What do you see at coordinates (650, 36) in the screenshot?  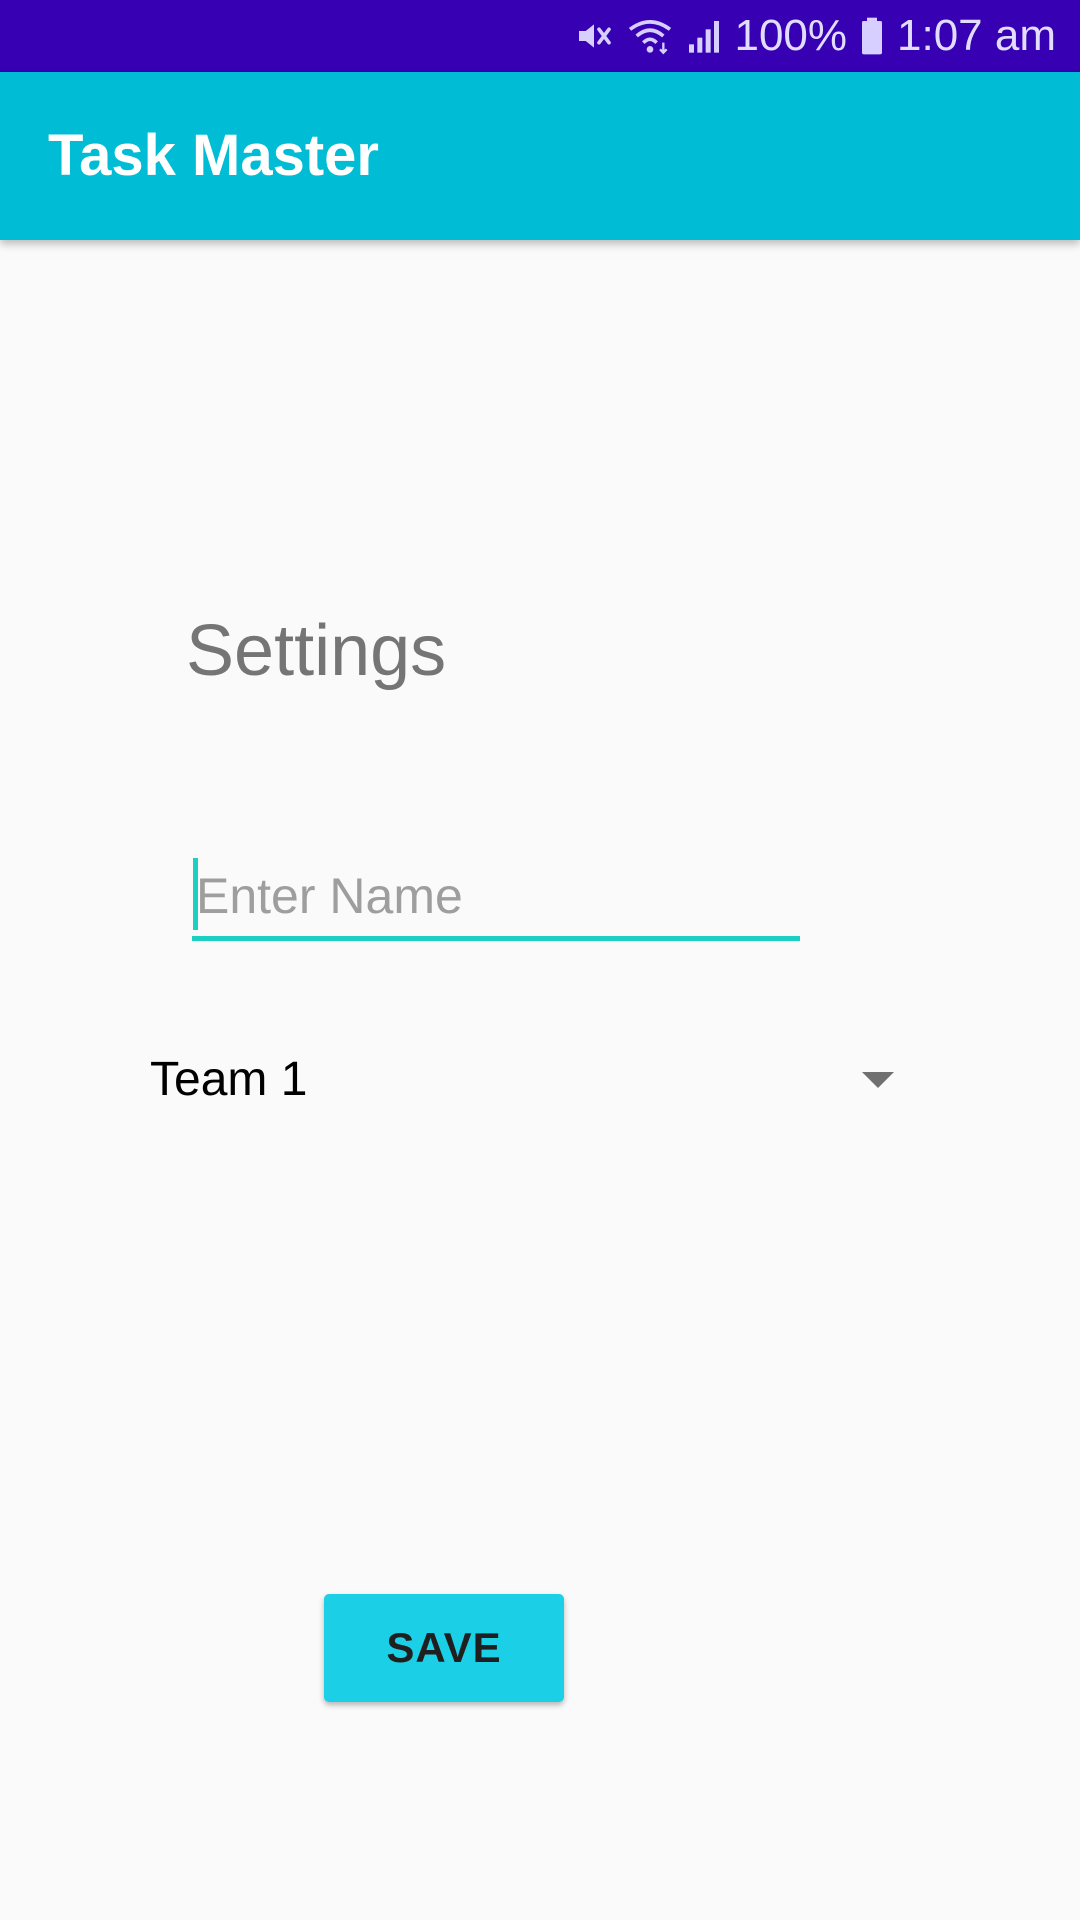 I see `wifi-icon` at bounding box center [650, 36].